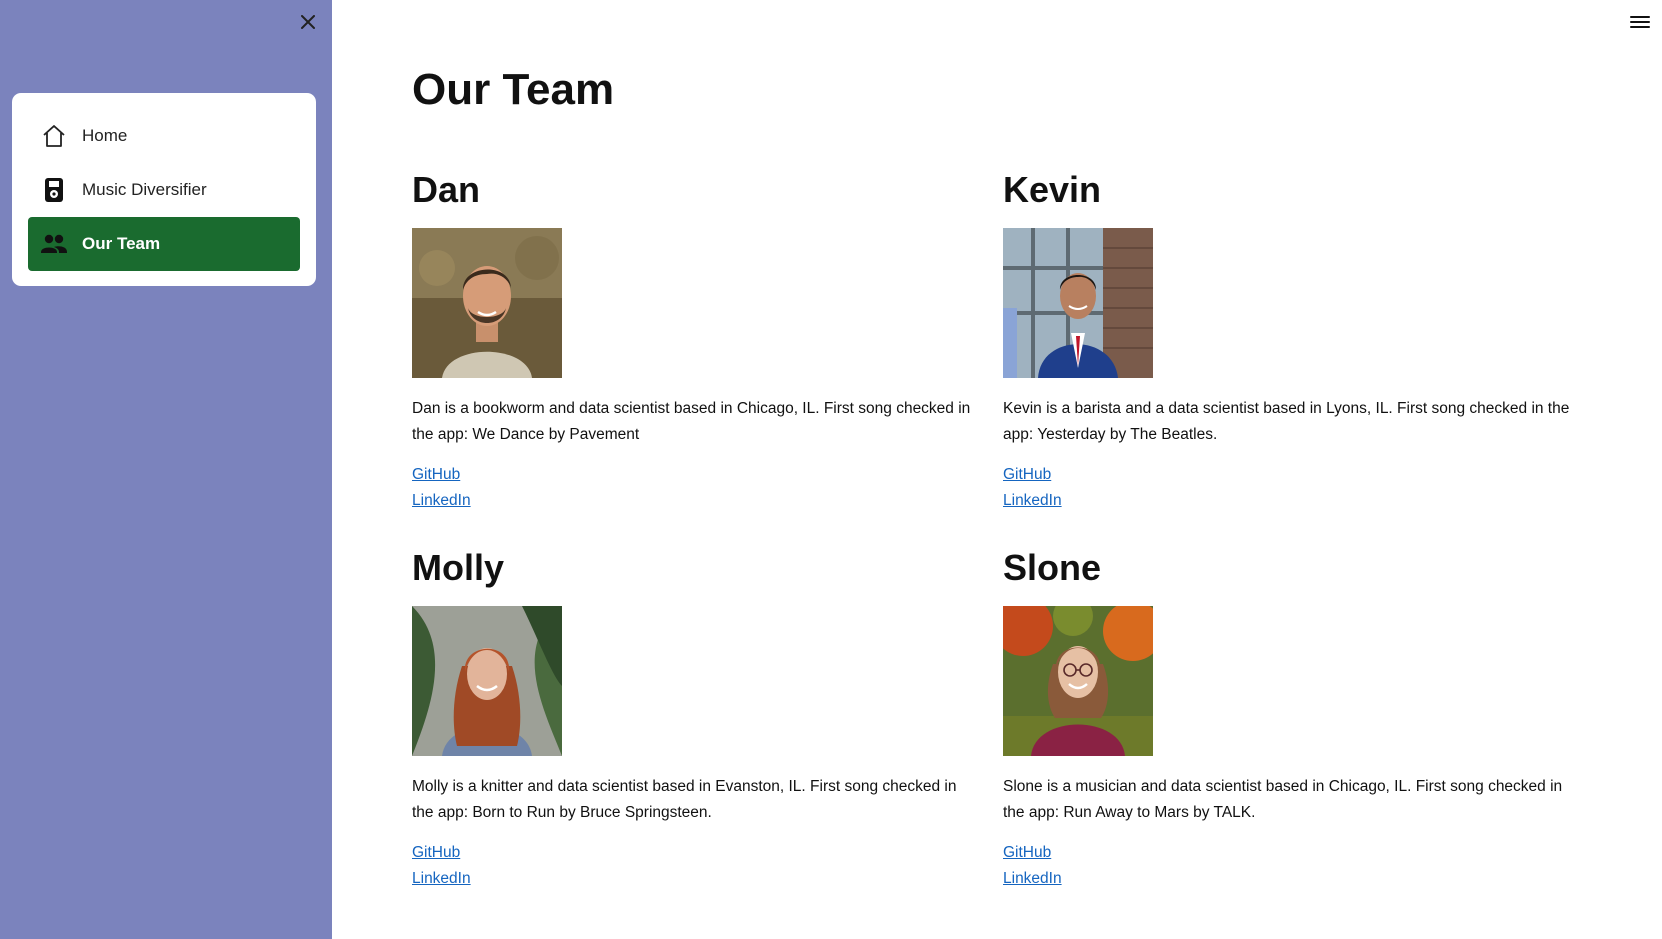 This screenshot has width=1662, height=939. What do you see at coordinates (164, 244) in the screenshot?
I see `sidebar-item-our-team: Our Team` at bounding box center [164, 244].